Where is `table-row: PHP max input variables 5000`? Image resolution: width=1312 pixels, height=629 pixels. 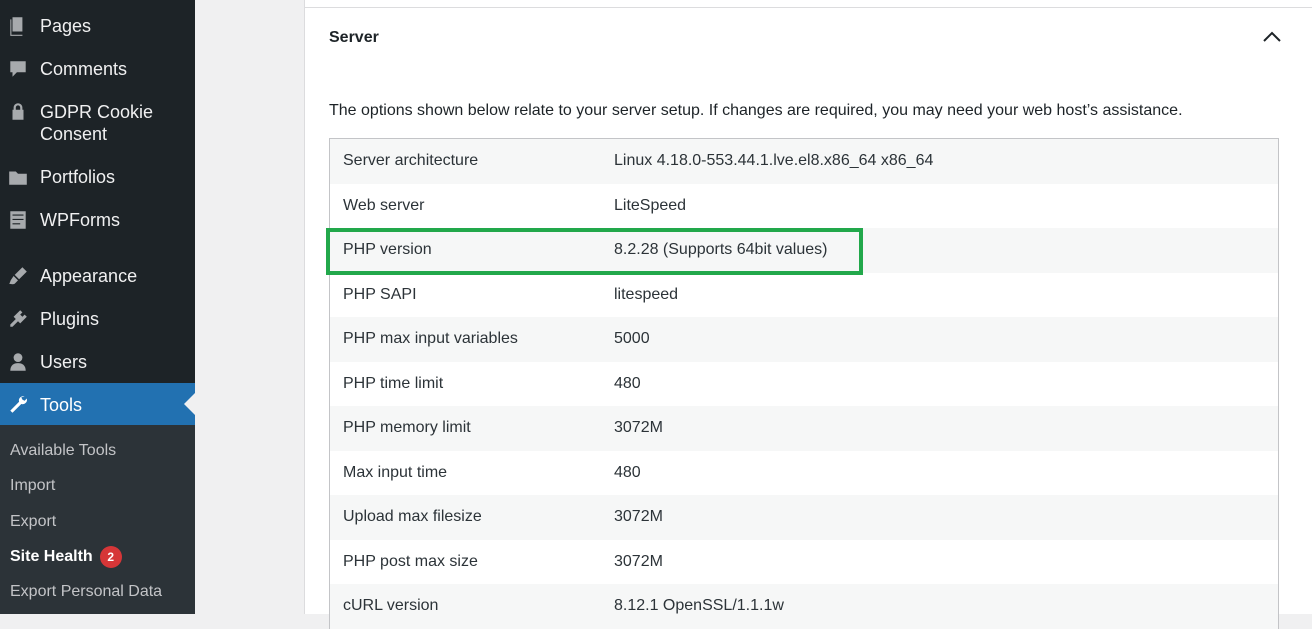
table-row: PHP max input variables 5000 is located at coordinates (804, 339).